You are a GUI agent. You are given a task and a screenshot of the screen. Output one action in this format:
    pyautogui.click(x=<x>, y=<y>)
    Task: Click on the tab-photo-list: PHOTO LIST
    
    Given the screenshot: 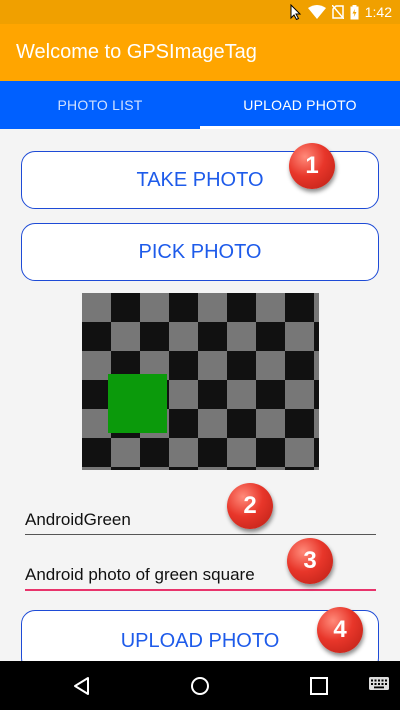 What is the action you would take?
    pyautogui.click(x=100, y=105)
    